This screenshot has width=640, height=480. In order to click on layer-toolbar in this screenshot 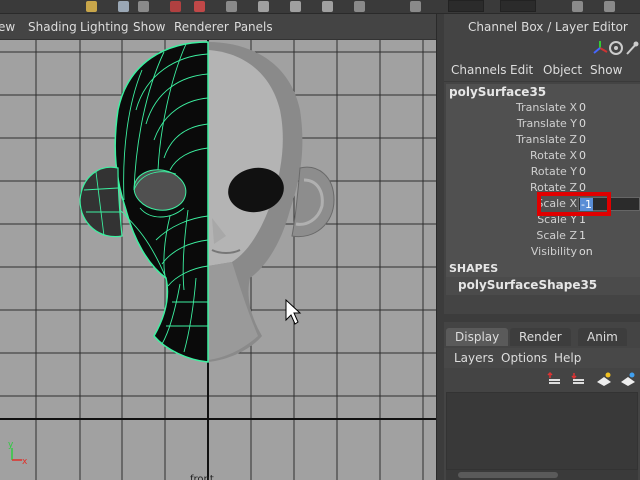, I will do `click(542, 379)`.